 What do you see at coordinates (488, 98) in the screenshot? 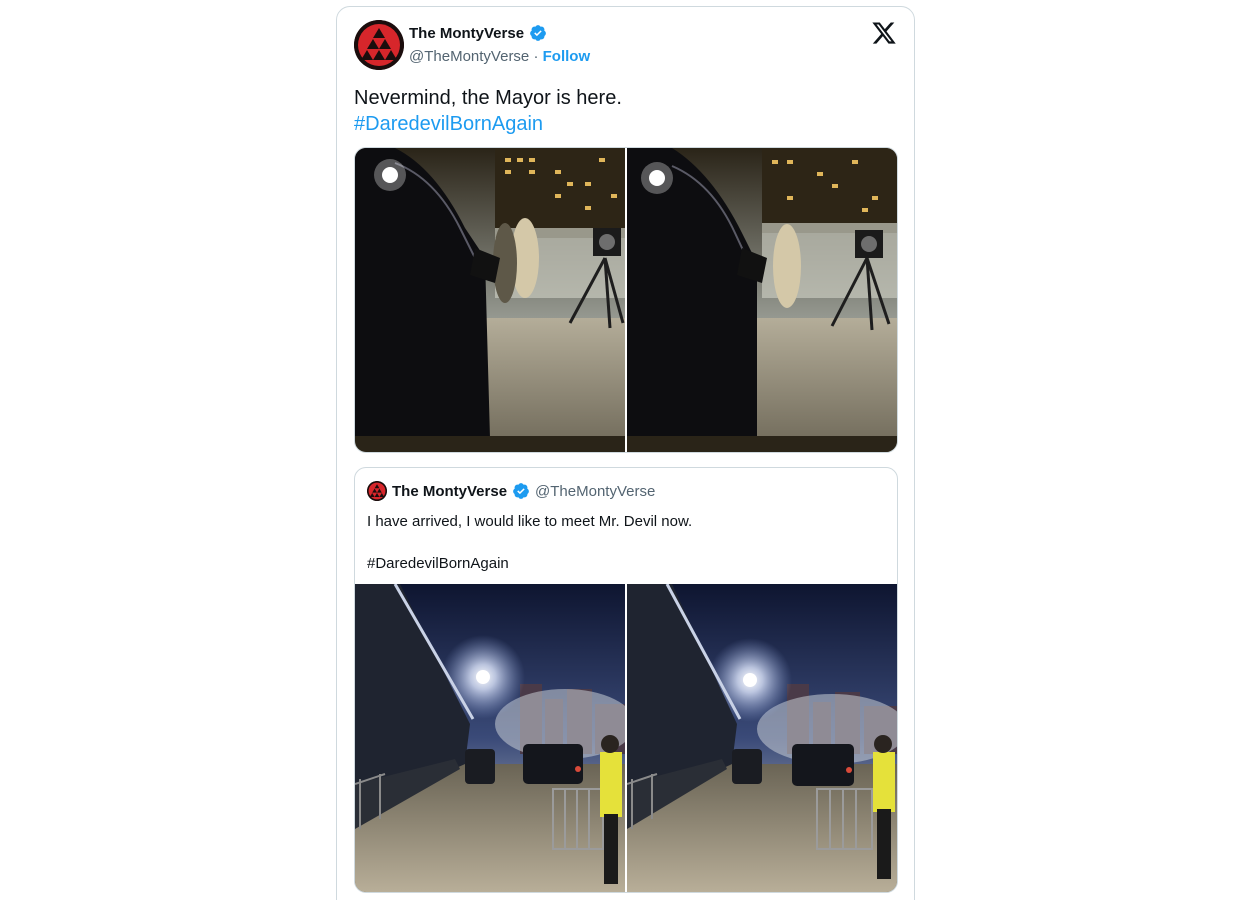
I see `tweet-text: Nevermind, the Mayor is here.` at bounding box center [488, 98].